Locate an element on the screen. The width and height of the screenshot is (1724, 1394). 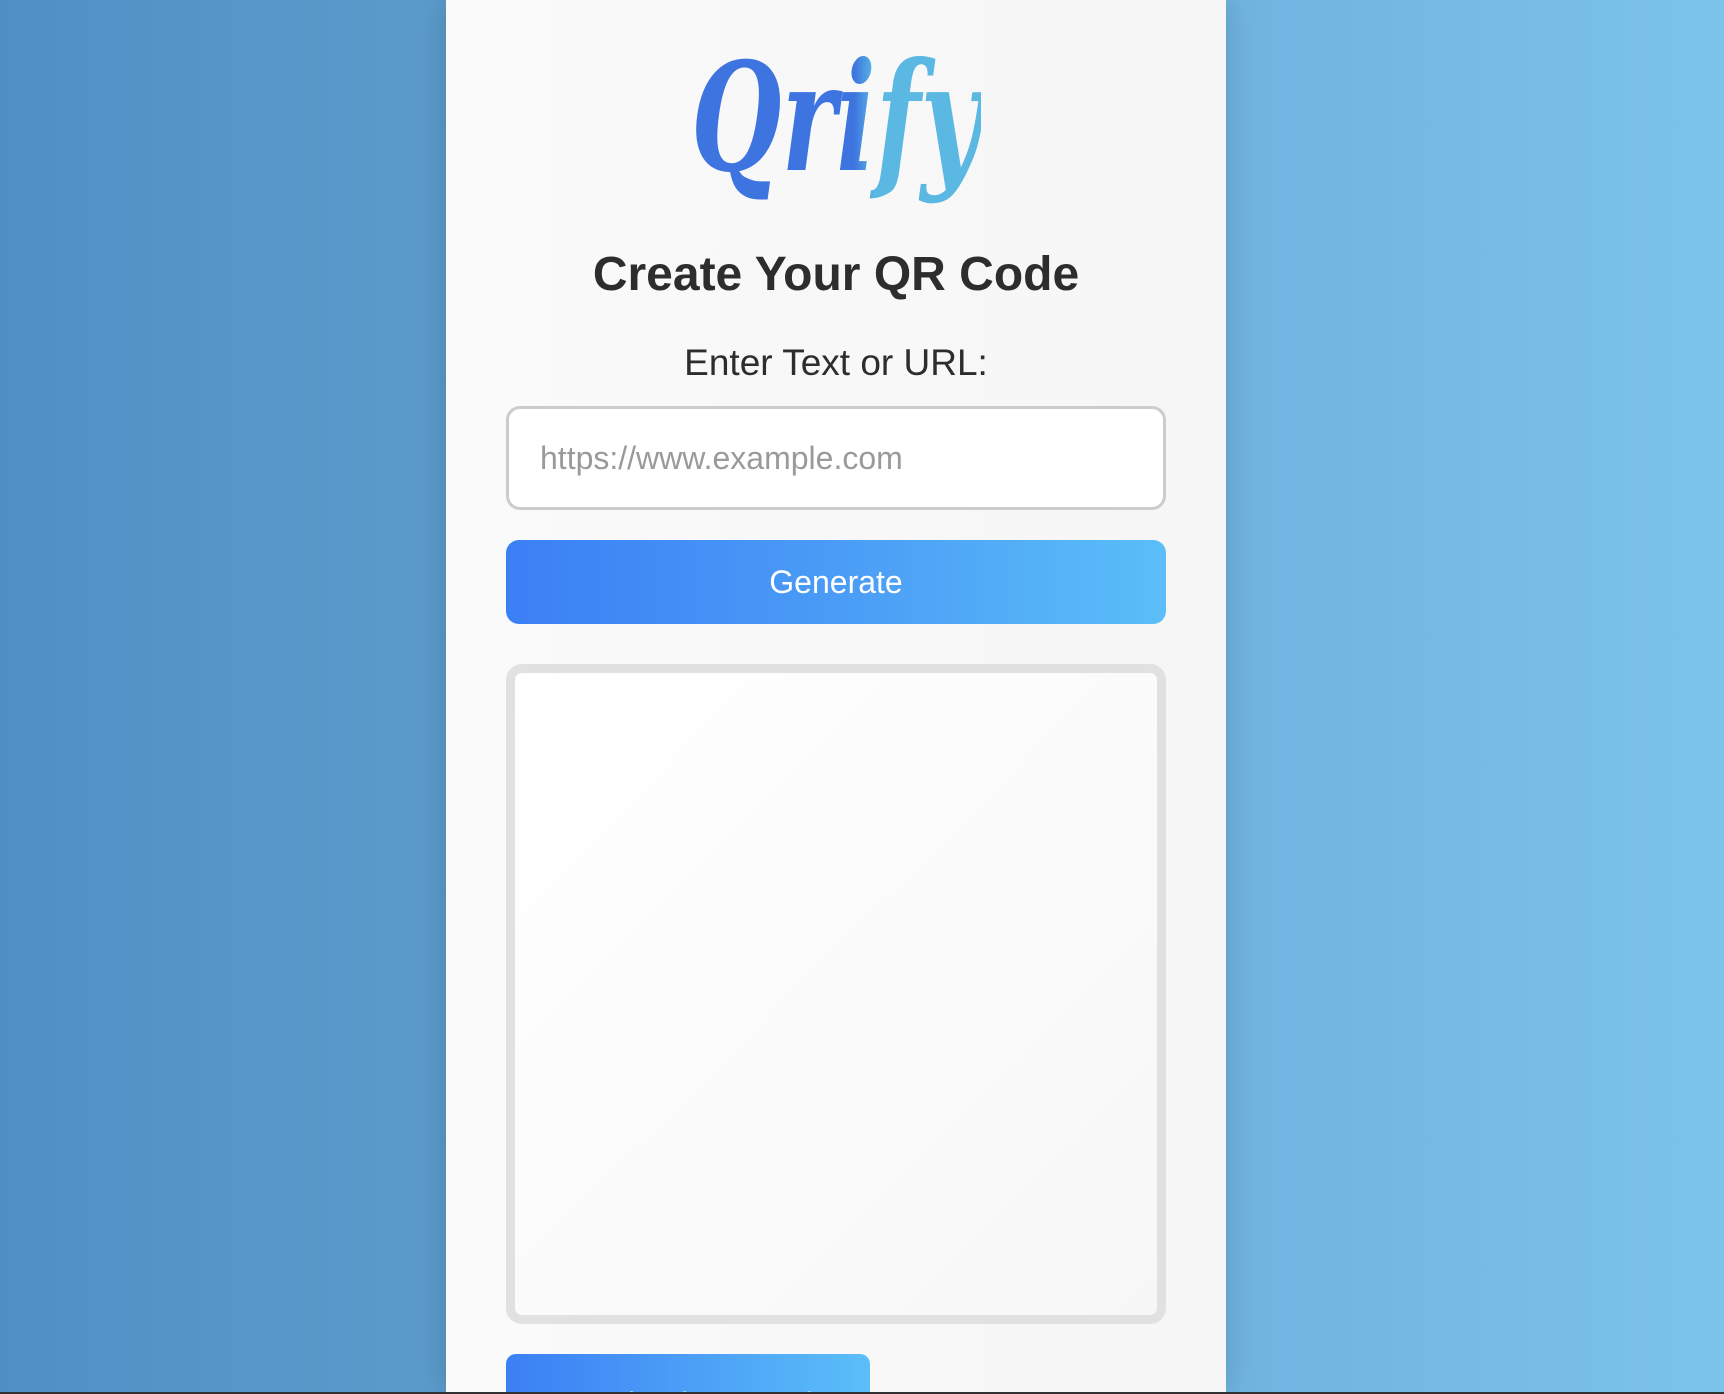
qrify-logo-graphic: Qrify is located at coordinates (836, 127).